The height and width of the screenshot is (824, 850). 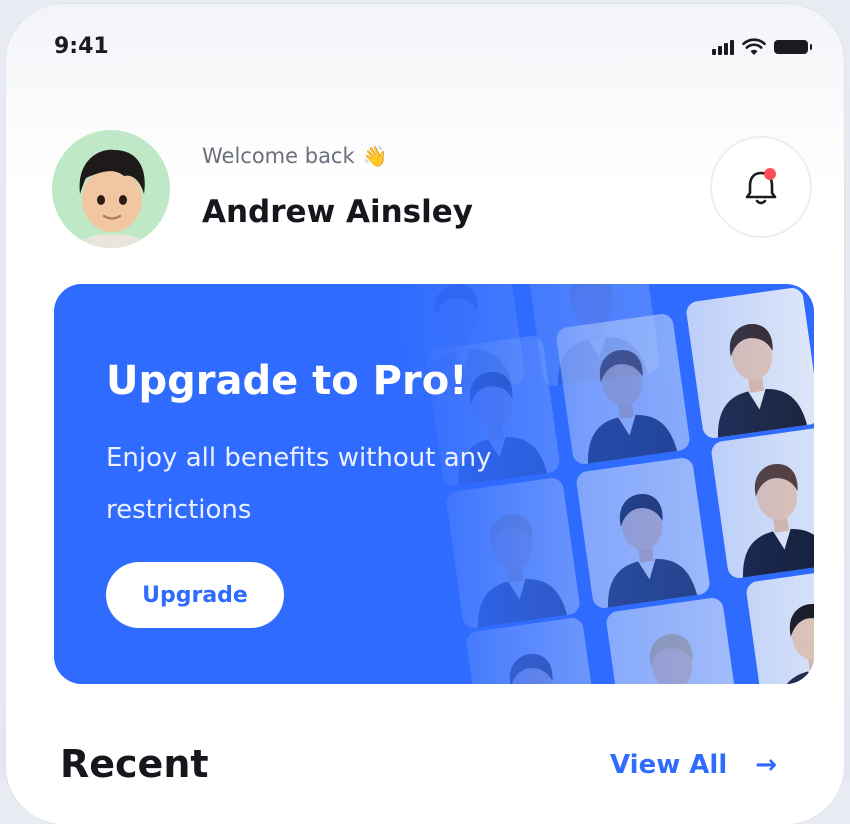 I want to click on notification-dot, so click(x=770, y=174).